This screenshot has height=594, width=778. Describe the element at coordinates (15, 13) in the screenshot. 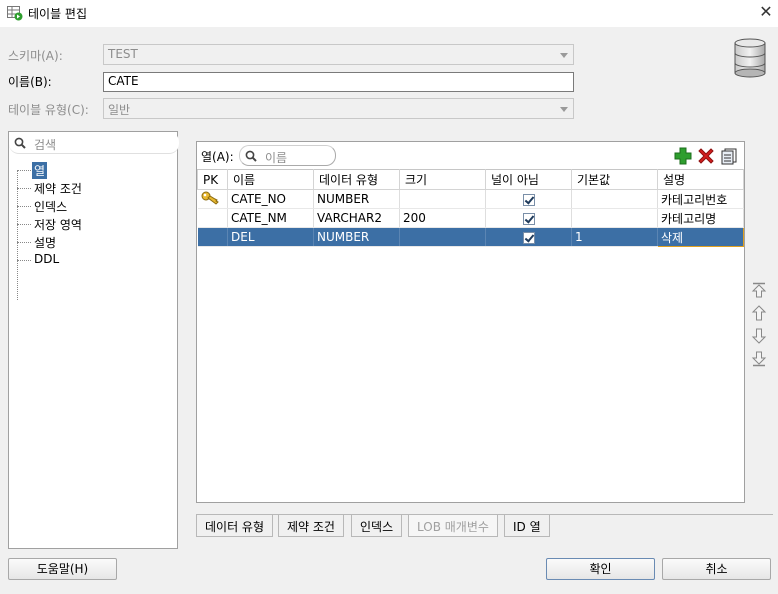

I see `table-app-icon` at that location.